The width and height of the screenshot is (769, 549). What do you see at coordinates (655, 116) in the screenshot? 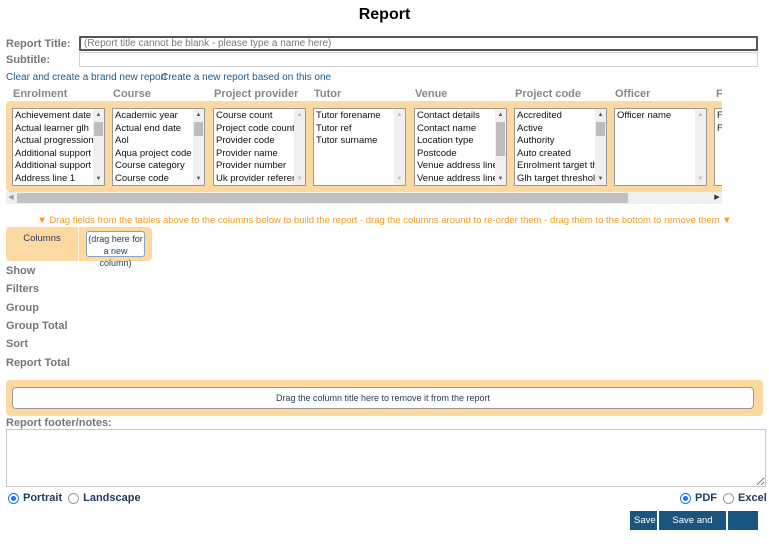
I see `field-item: Officer name` at bounding box center [655, 116].